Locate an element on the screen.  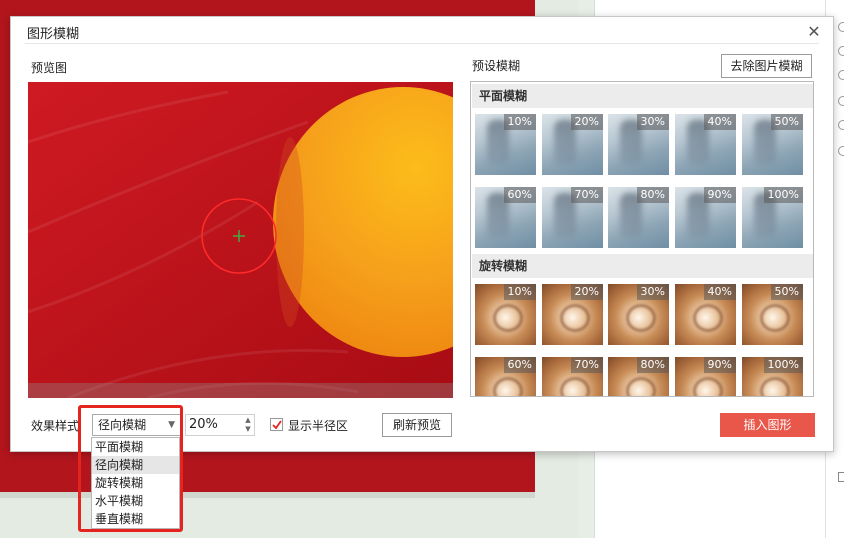
preview-label: 预览图 is located at coordinates (49, 68).